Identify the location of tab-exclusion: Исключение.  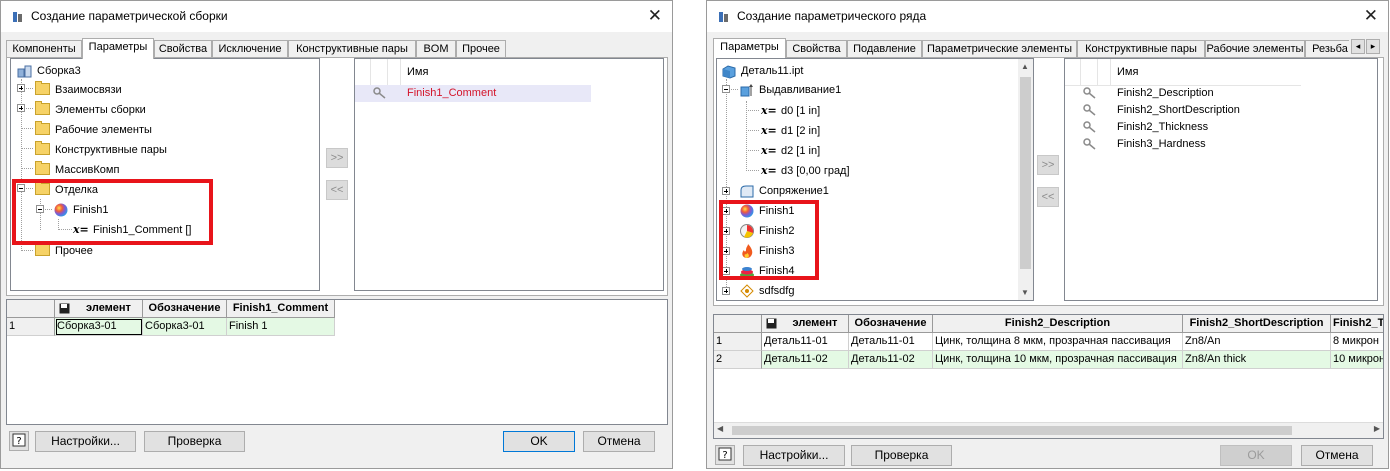
(250, 48).